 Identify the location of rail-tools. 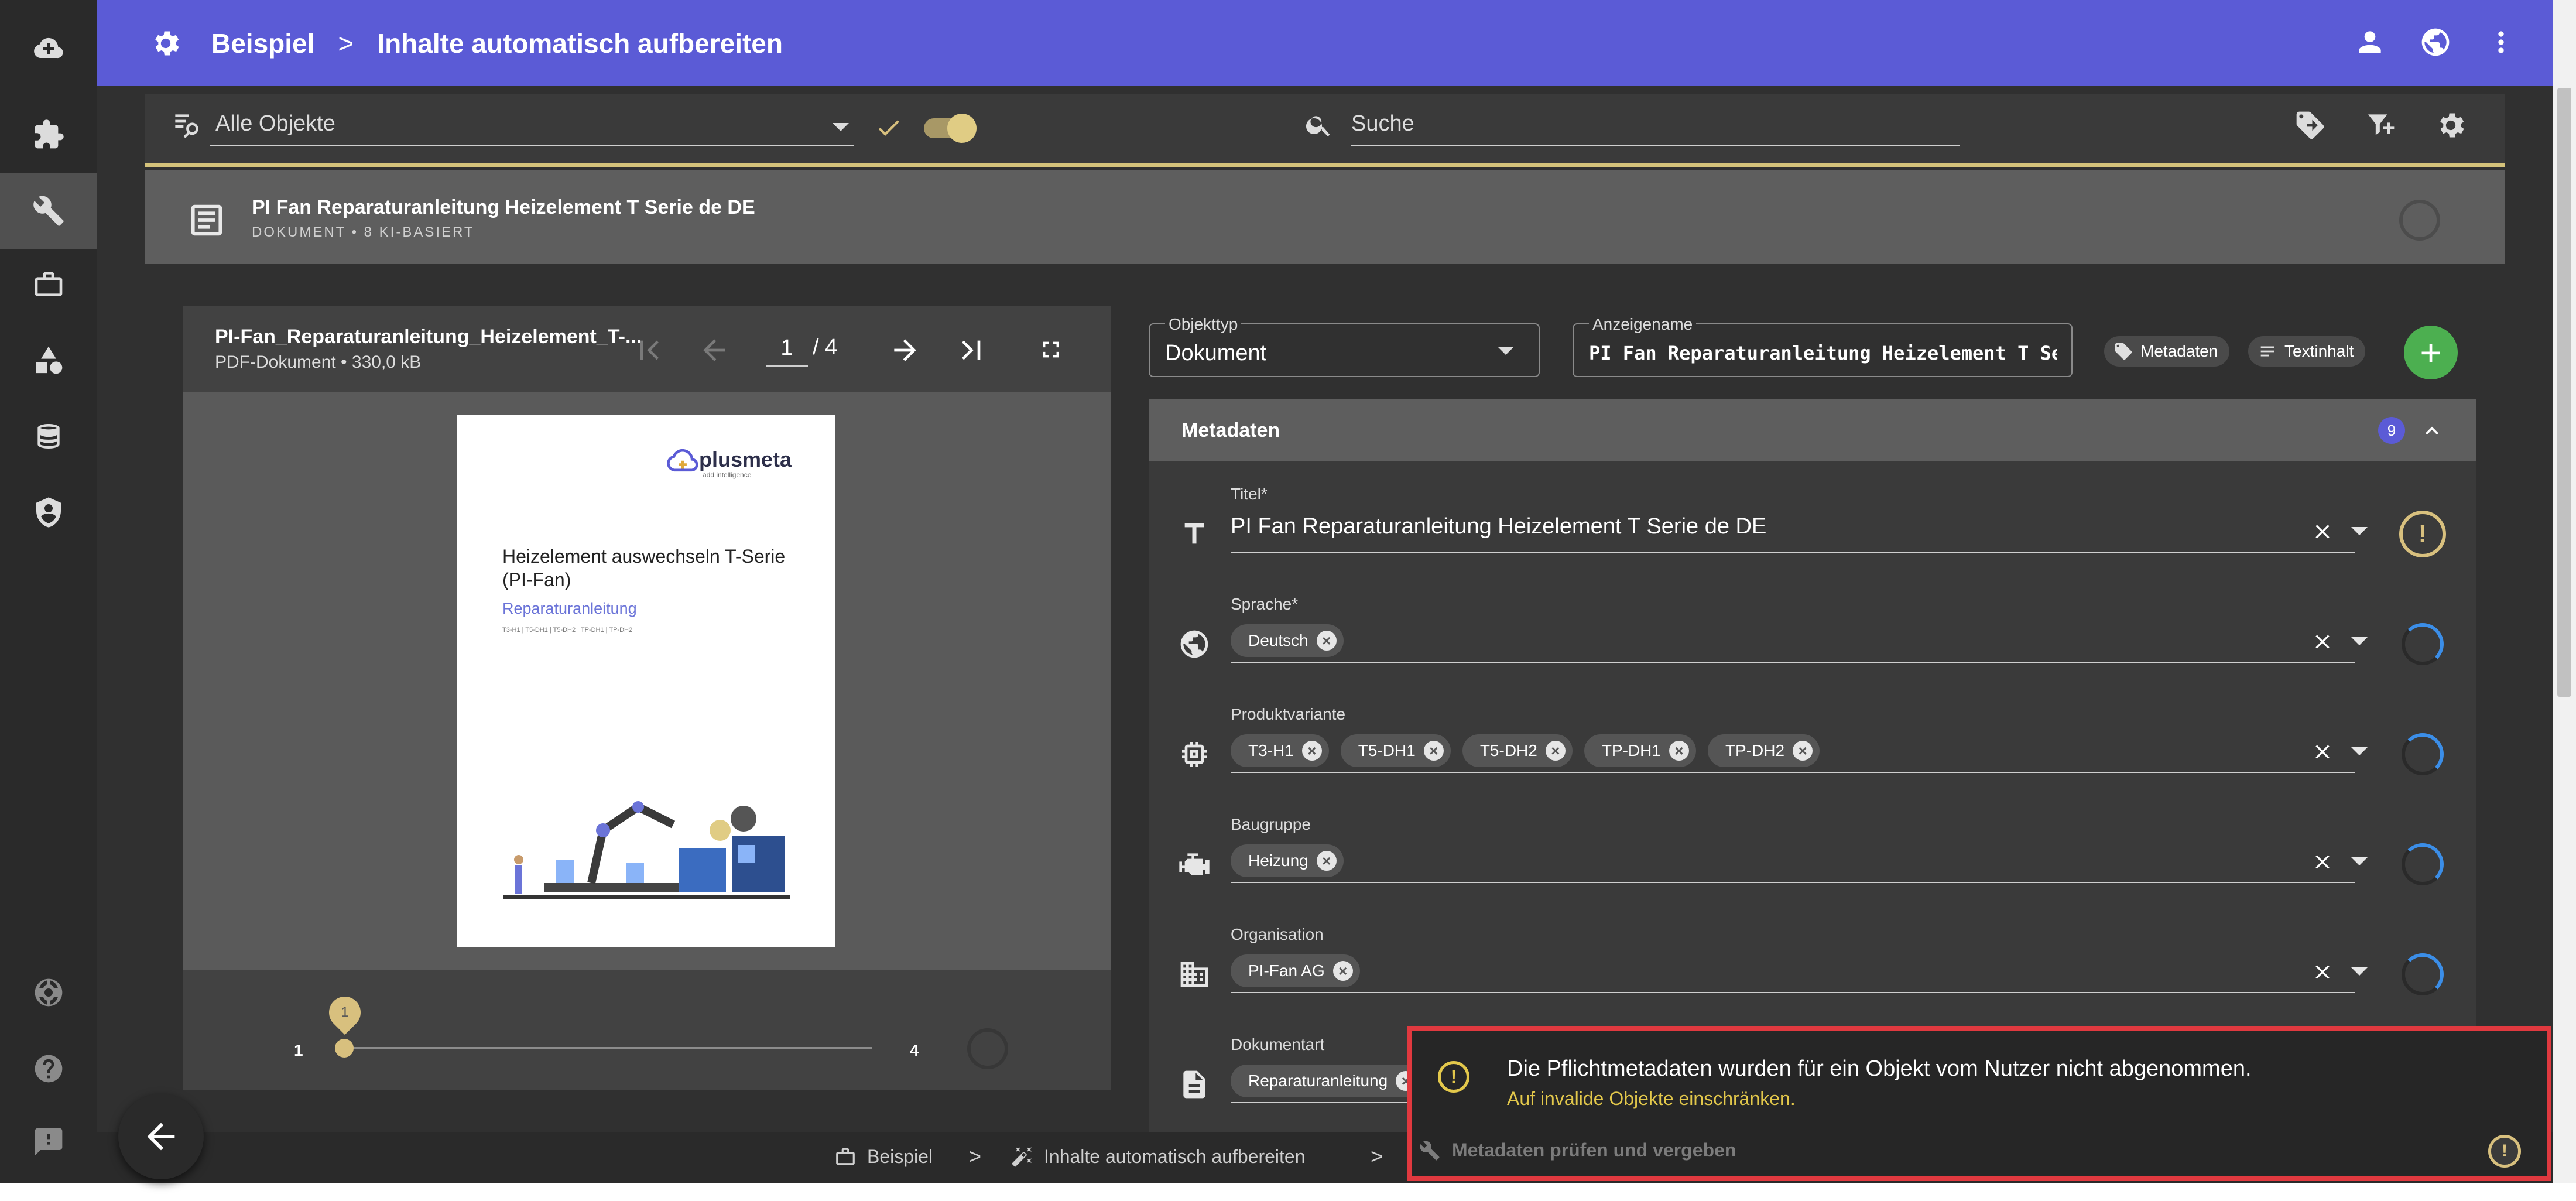
(49, 211).